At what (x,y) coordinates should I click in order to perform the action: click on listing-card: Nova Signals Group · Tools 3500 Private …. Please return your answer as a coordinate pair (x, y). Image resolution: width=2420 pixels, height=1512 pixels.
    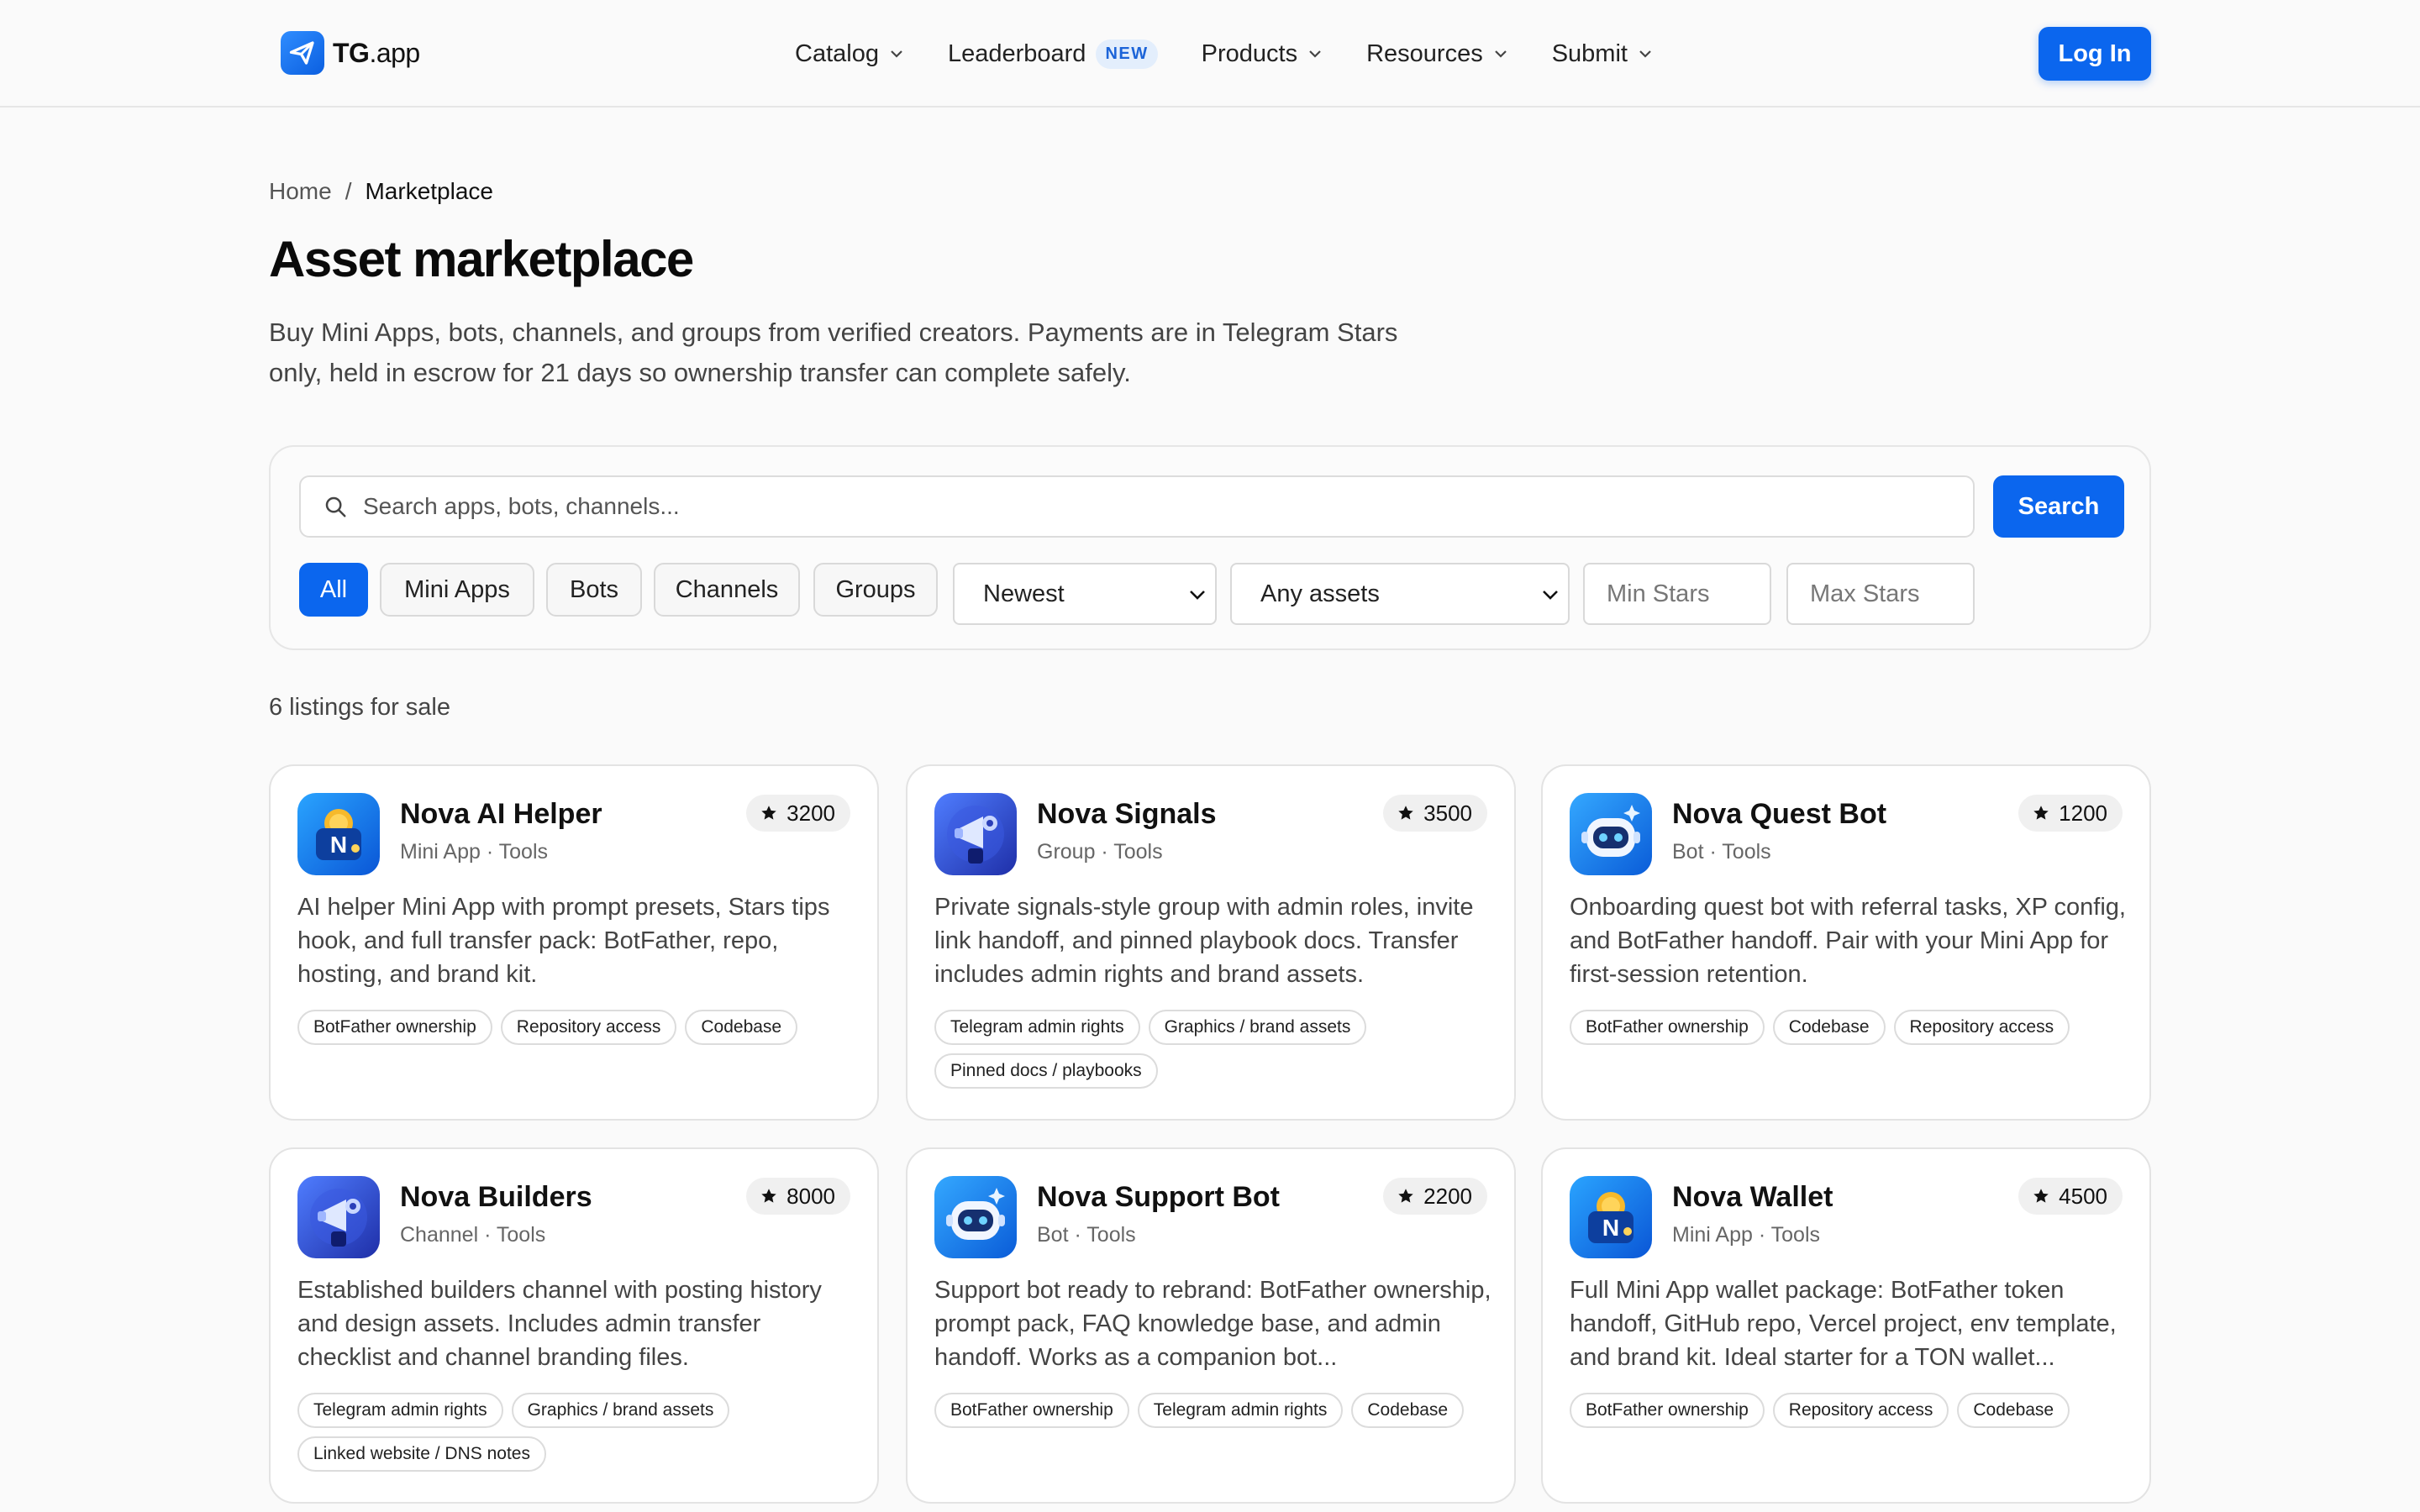
    Looking at the image, I should click on (1211, 942).